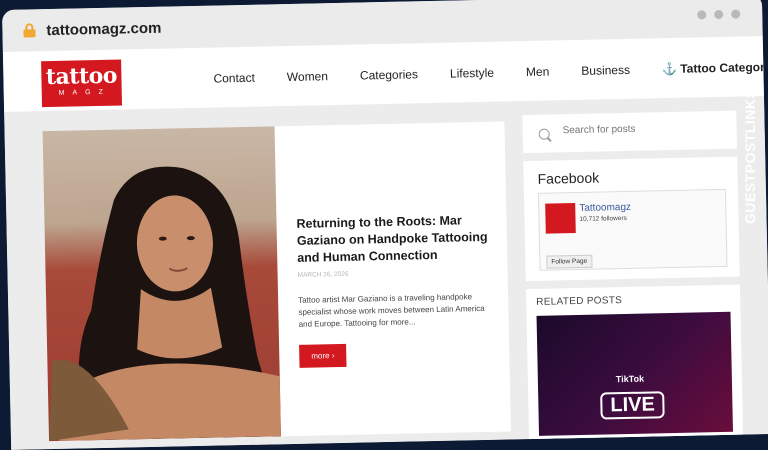 Image resolution: width=768 pixels, height=450 pixels. What do you see at coordinates (538, 72) in the screenshot?
I see `nav-item-men: Men` at bounding box center [538, 72].